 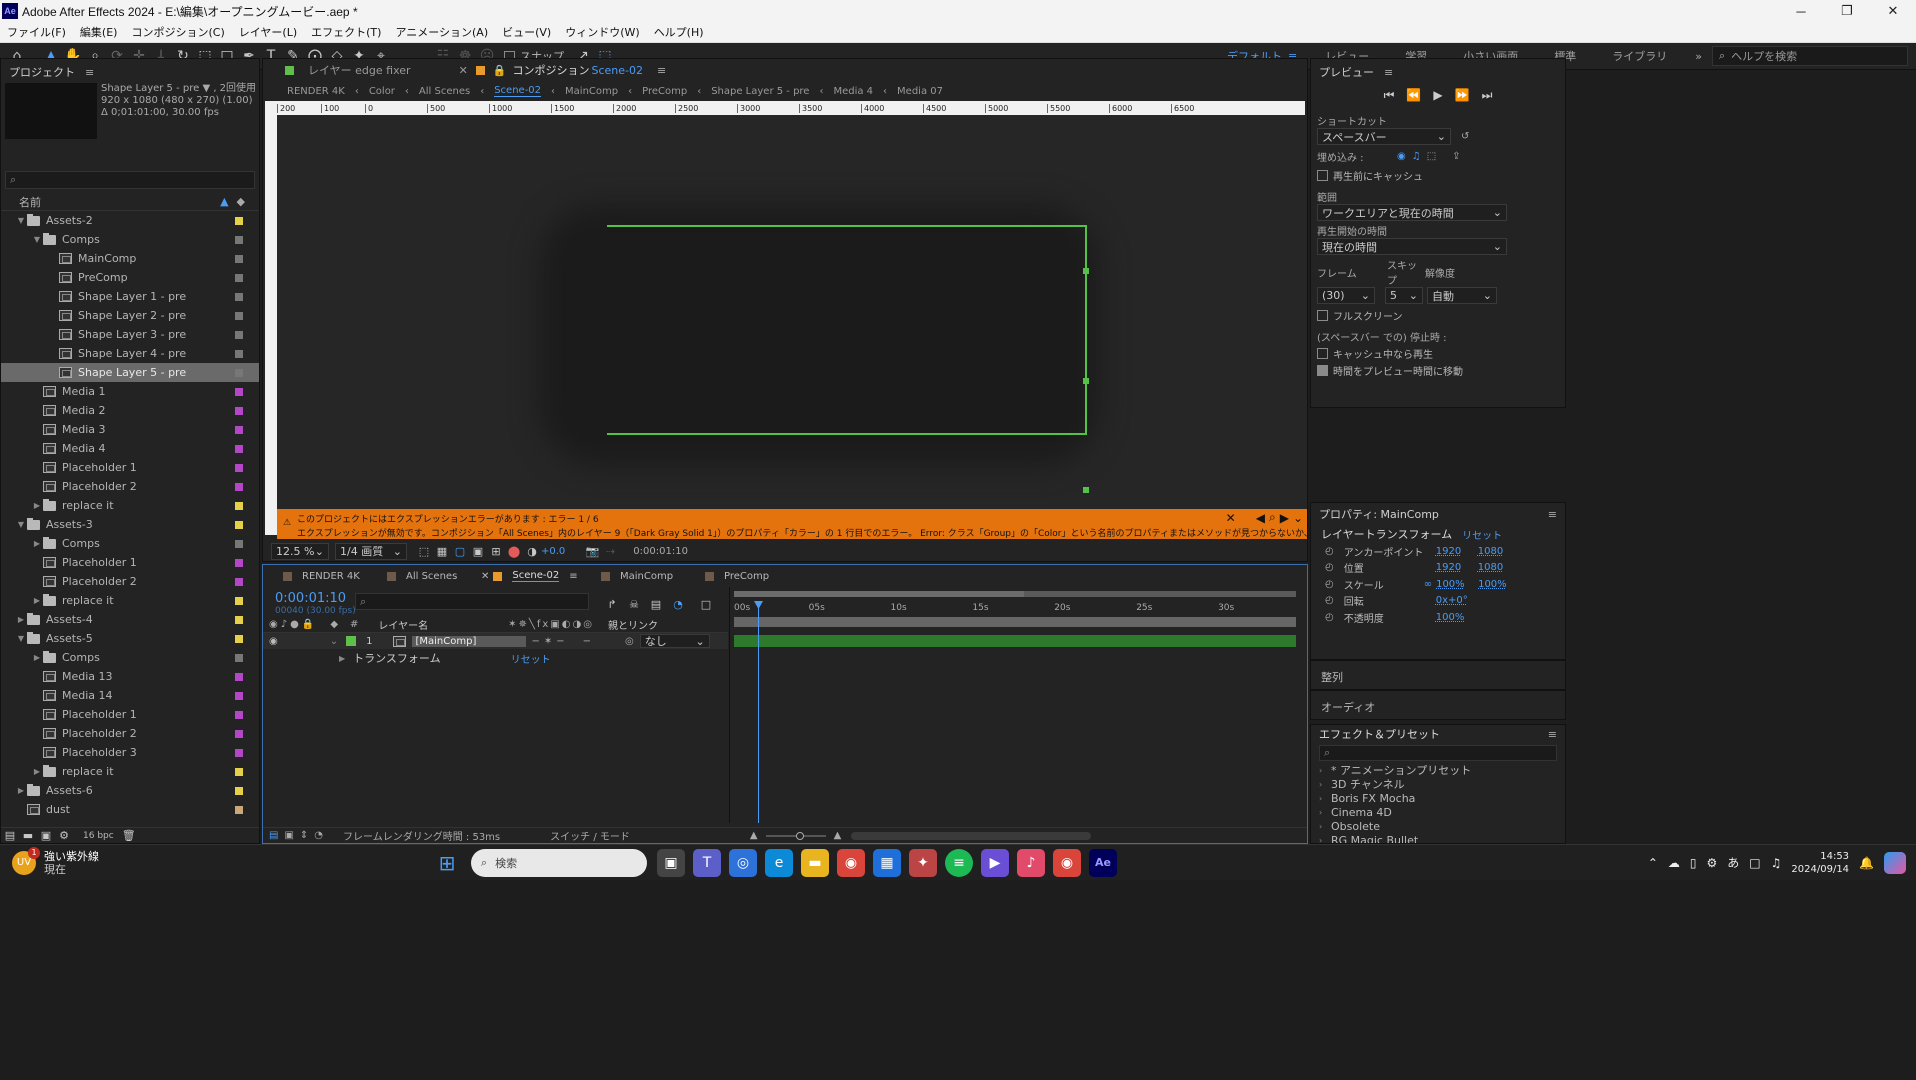 I want to click on property-value-2: 1080, so click(x=1490, y=567).